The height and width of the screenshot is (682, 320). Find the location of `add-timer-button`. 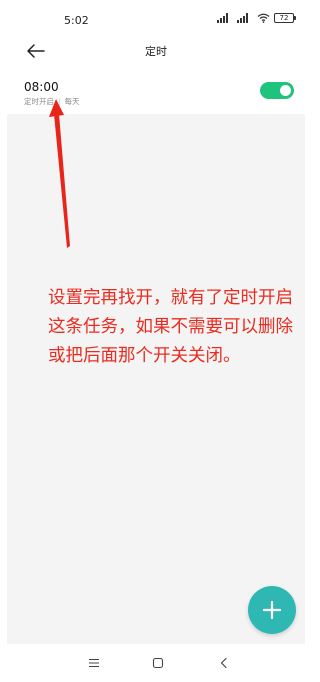

add-timer-button is located at coordinates (272, 610).